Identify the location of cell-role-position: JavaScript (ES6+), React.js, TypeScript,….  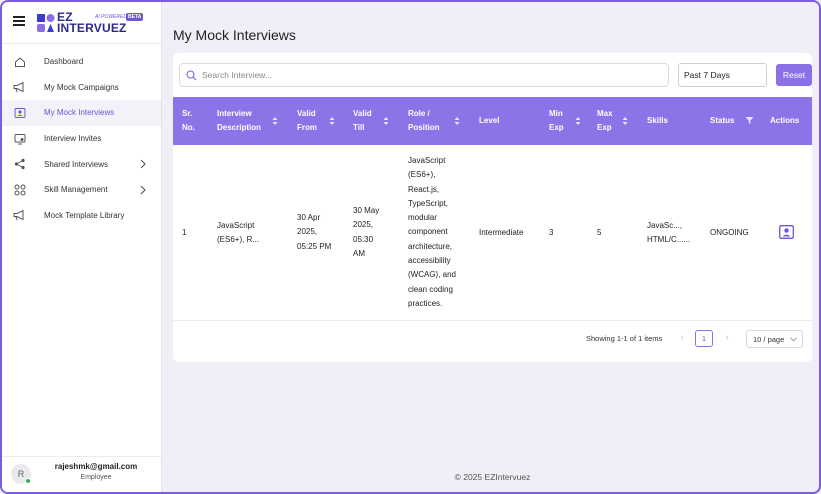
(432, 232).